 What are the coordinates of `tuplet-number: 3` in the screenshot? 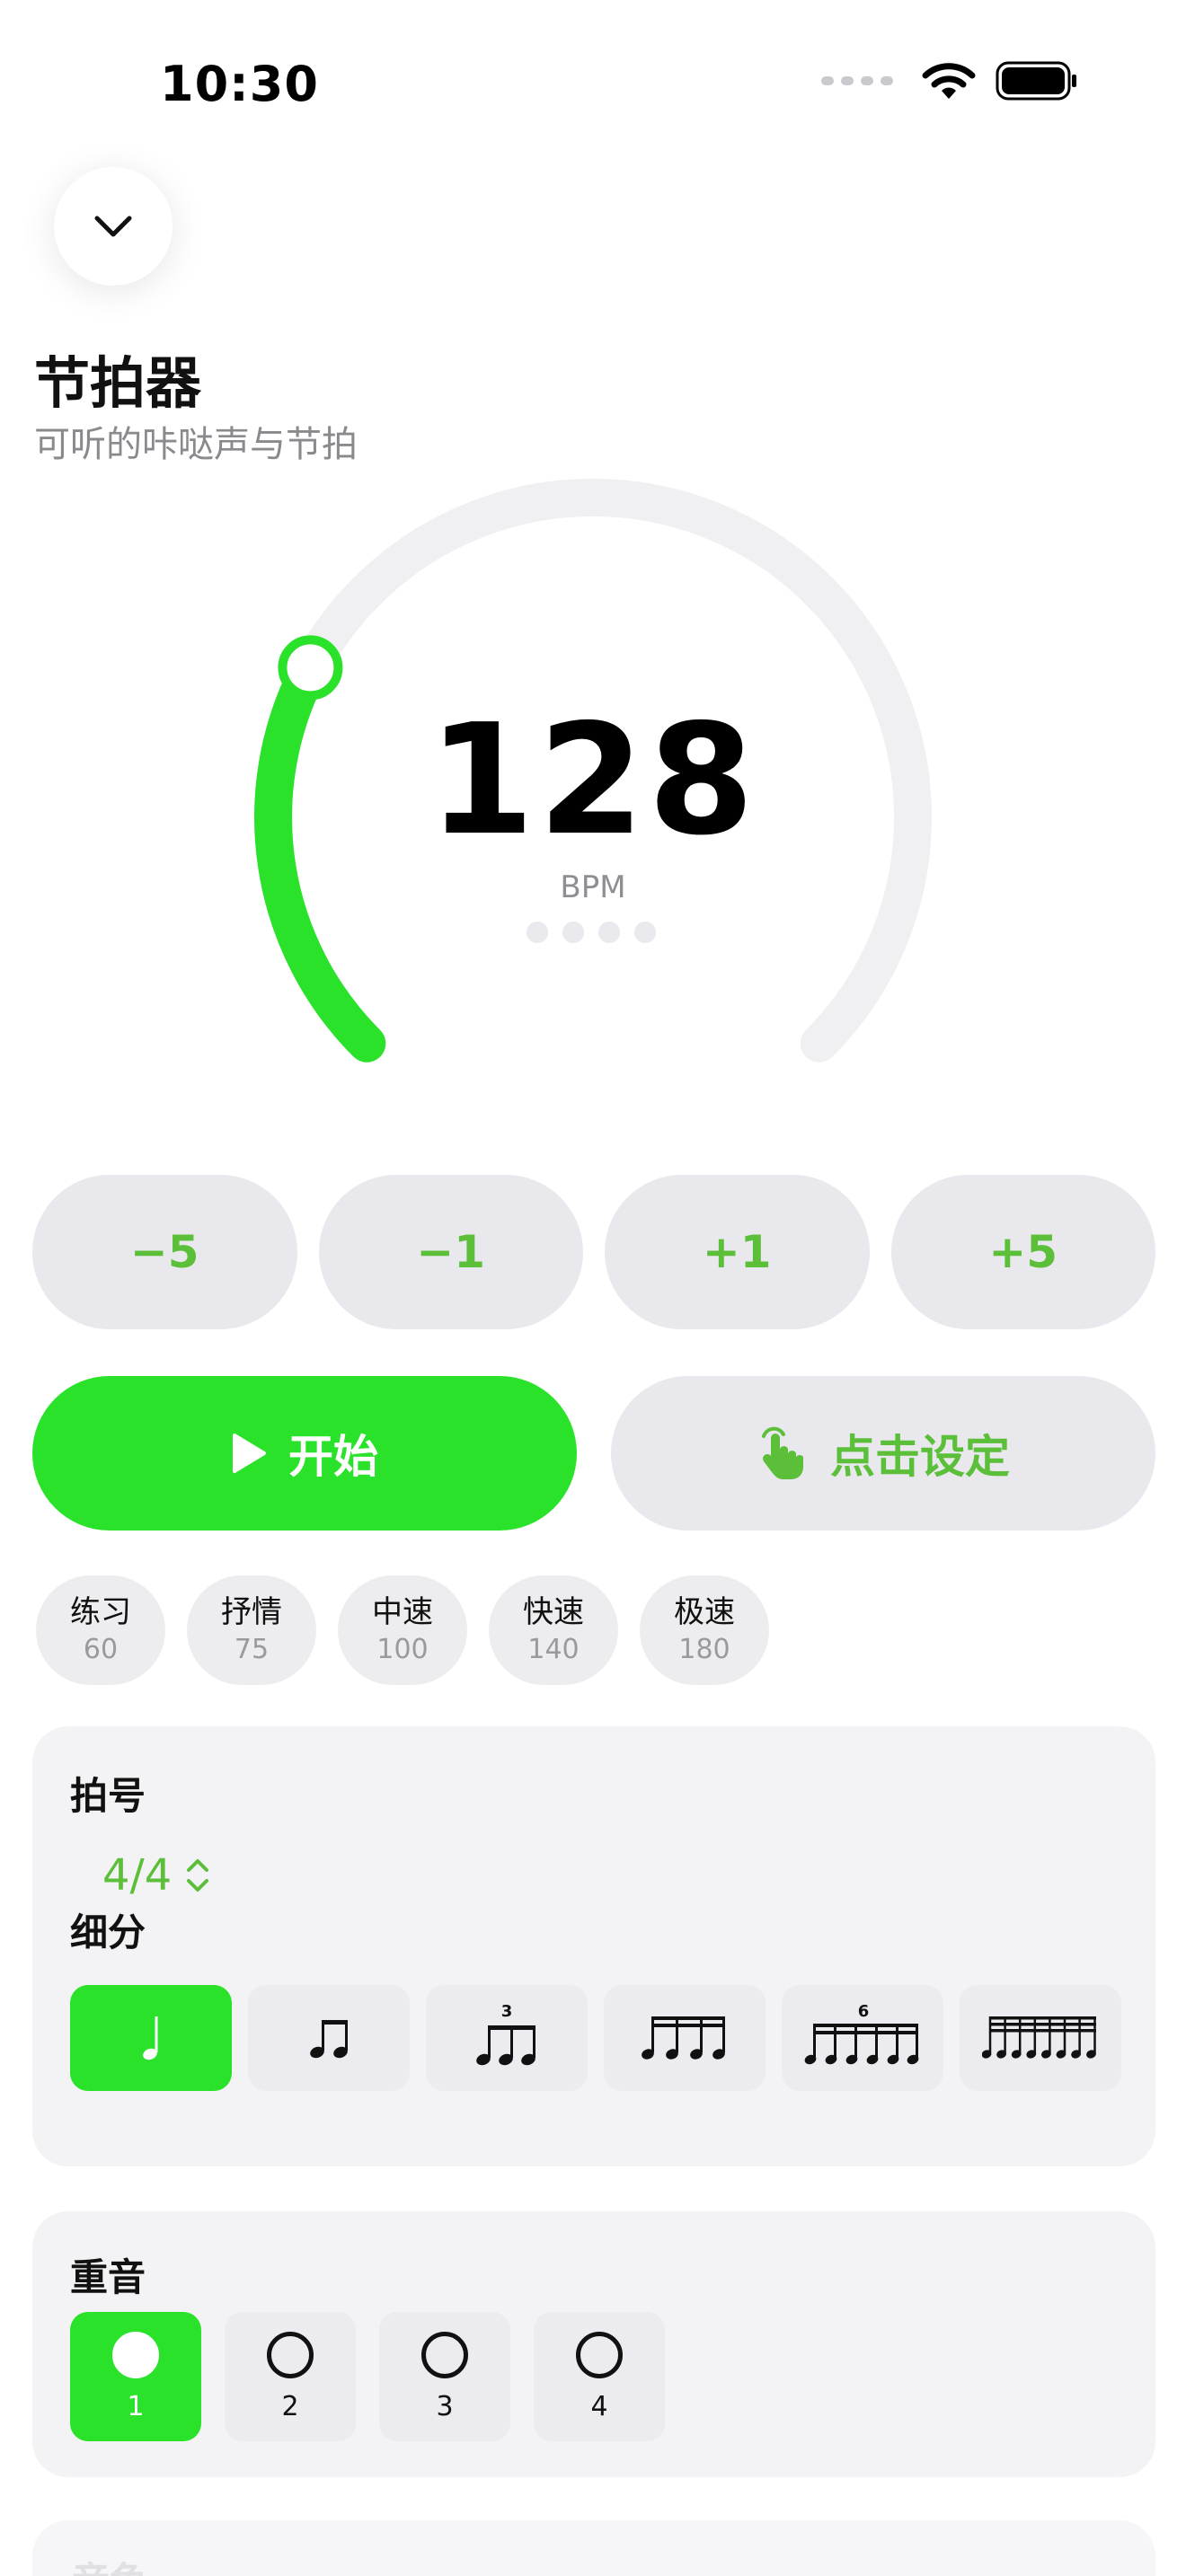 It's located at (507, 2011).